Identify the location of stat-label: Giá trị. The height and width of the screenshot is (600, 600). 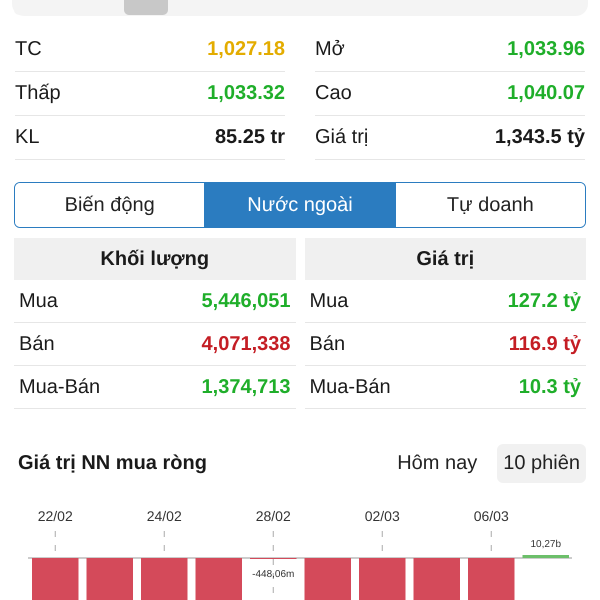
(341, 137).